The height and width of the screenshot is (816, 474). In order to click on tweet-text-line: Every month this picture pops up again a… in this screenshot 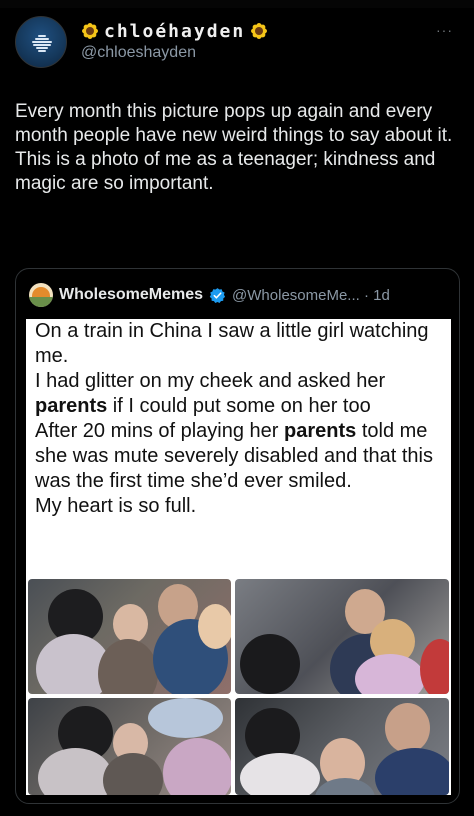, I will do `click(234, 123)`.